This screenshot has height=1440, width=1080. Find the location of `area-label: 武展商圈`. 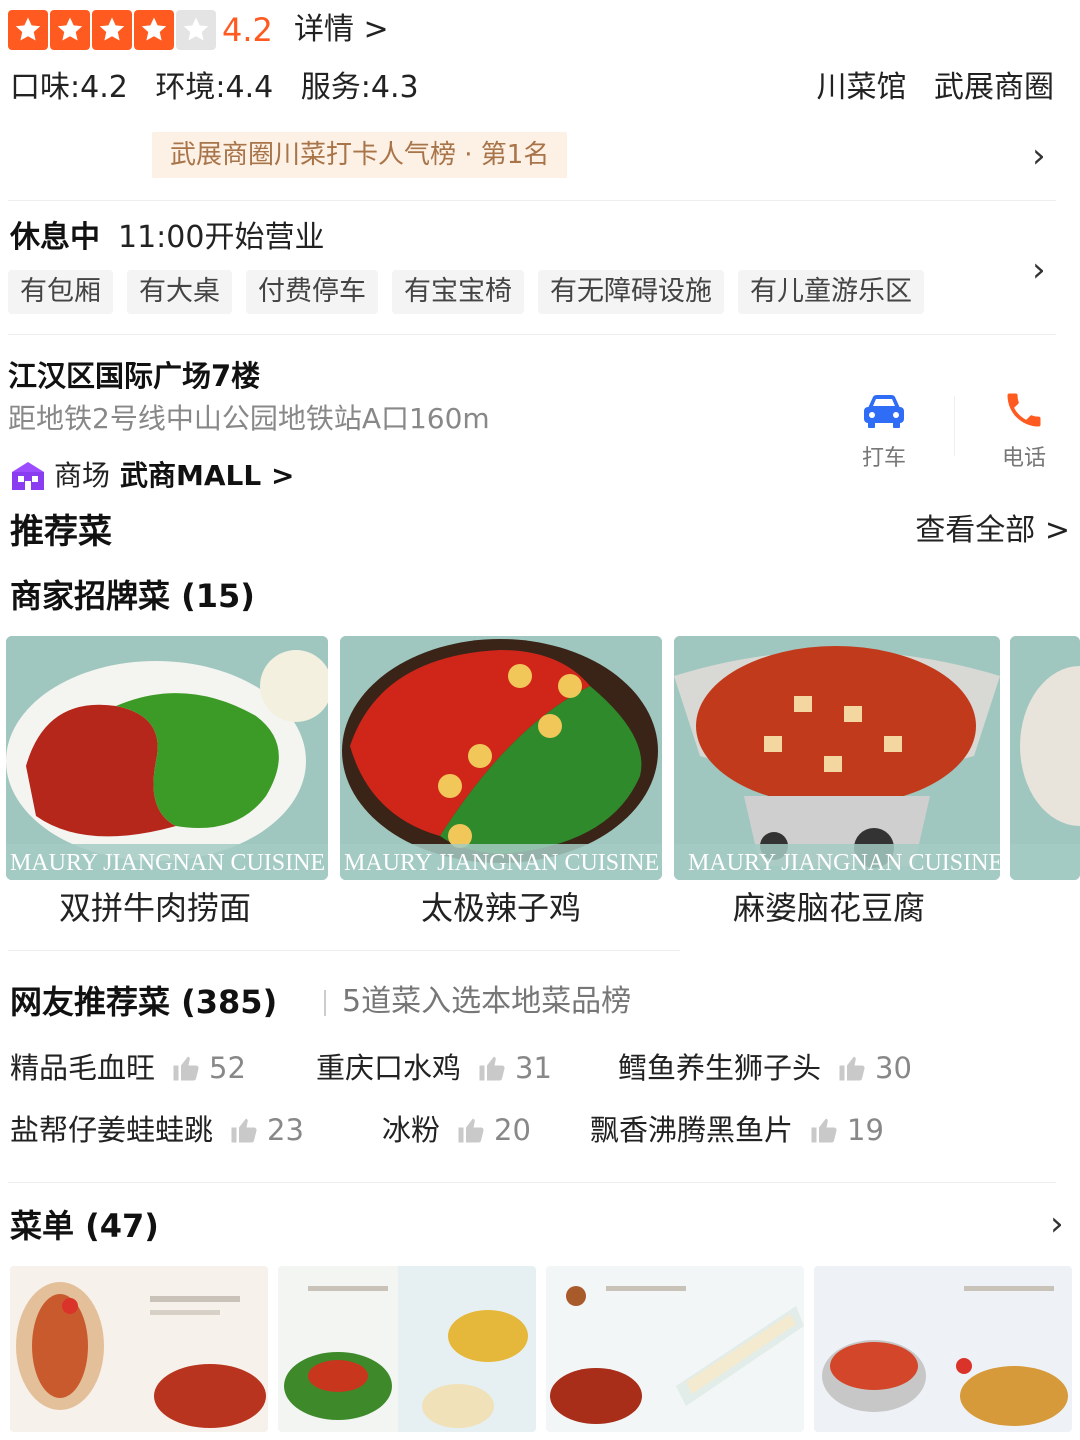

area-label: 武展商圈 is located at coordinates (994, 87).